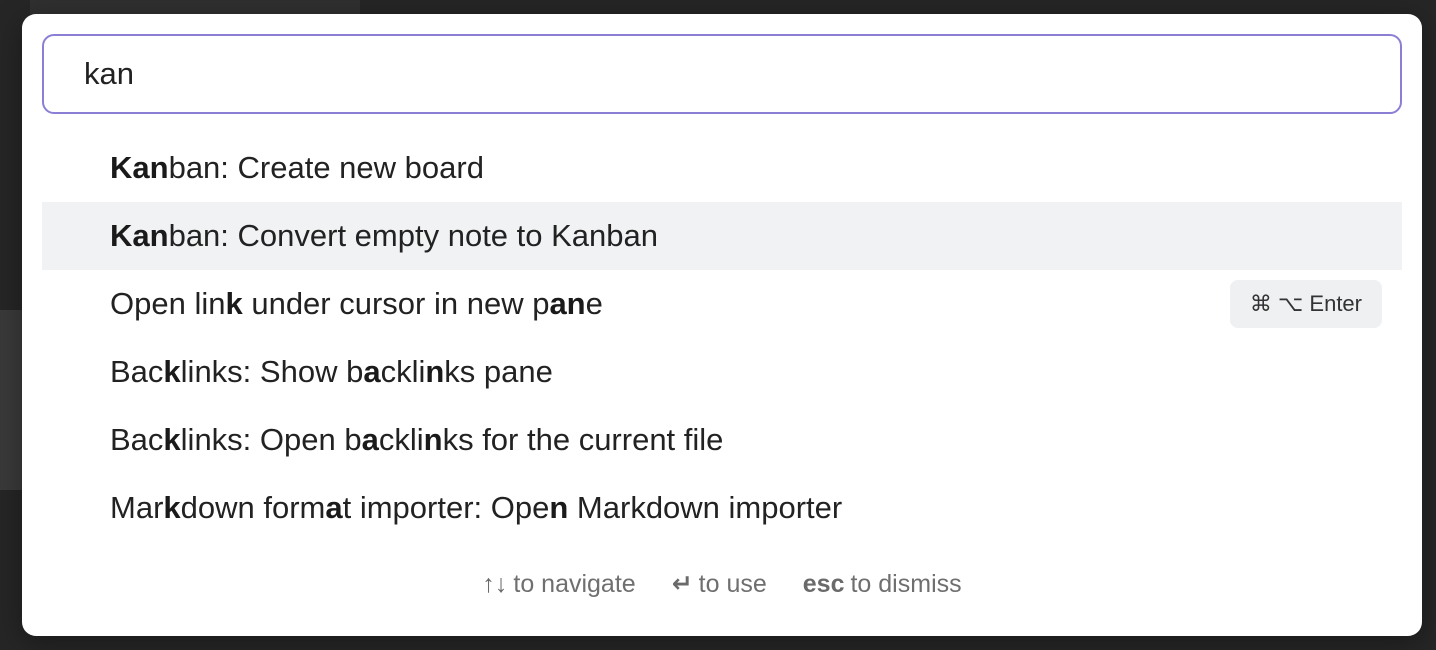 This screenshot has height=650, width=1436. What do you see at coordinates (682, 584) in the screenshot?
I see `instruction-command: ↵` at bounding box center [682, 584].